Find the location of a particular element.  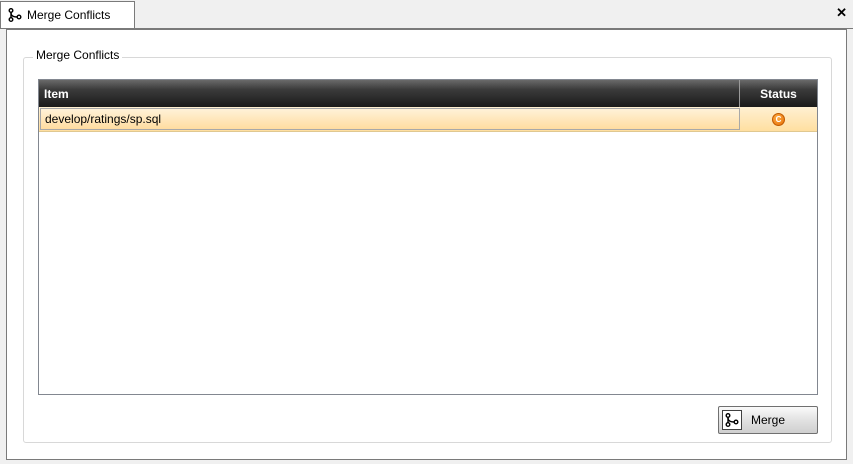

status-cell: C is located at coordinates (778, 119).